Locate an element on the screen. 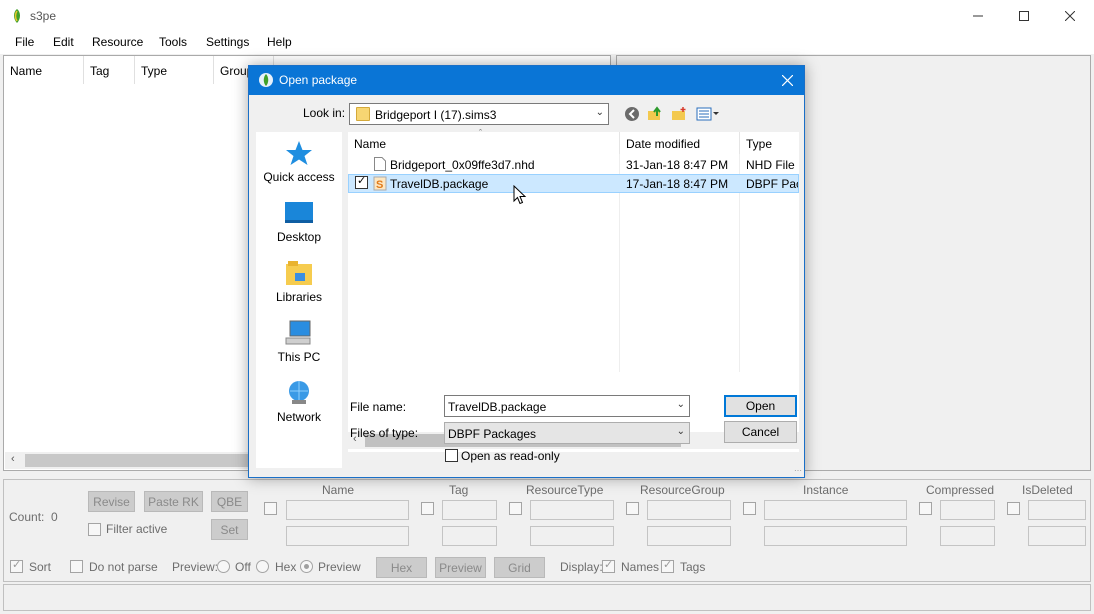 The height and width of the screenshot is (614, 1094). up-folder-button is located at coordinates (655, 114).